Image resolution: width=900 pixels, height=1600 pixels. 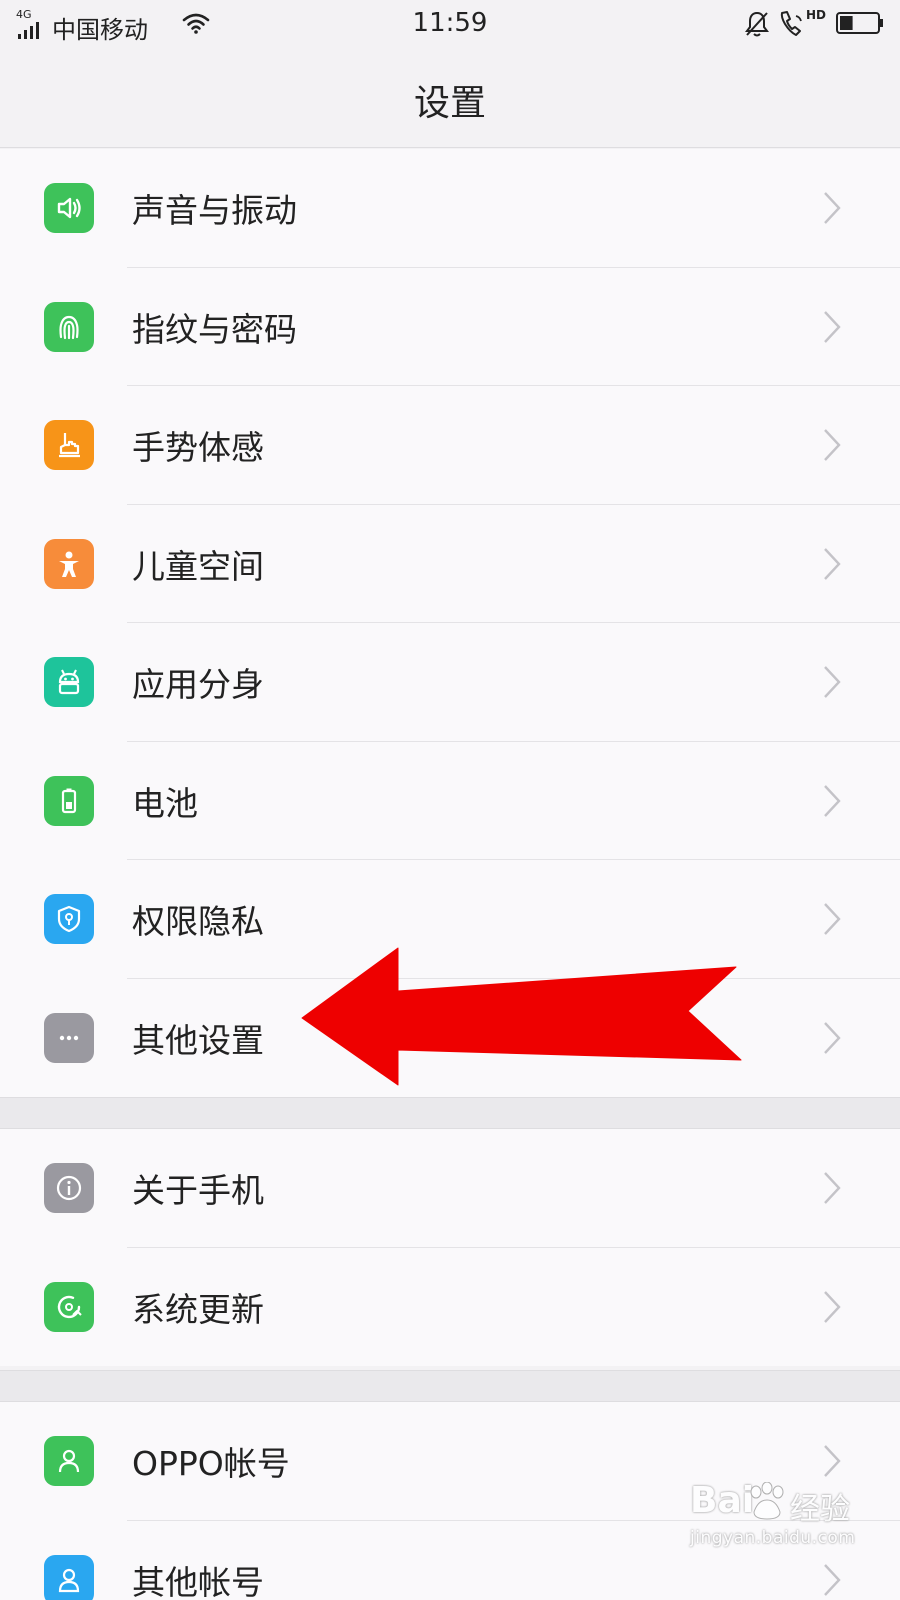 I want to click on settings-item-label: OPPO帐号, so click(x=211, y=1464).